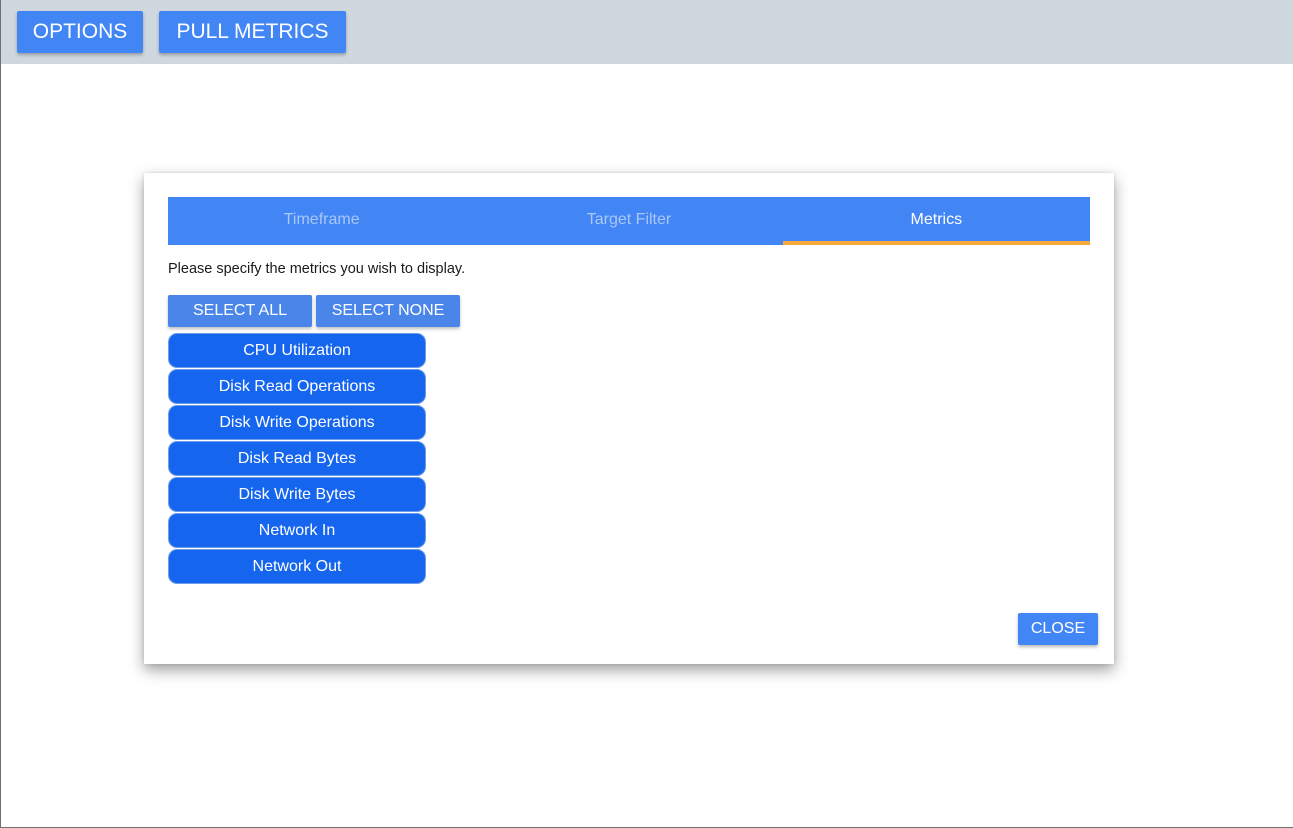  I want to click on tab-timeframe: Timeframe, so click(321, 221).